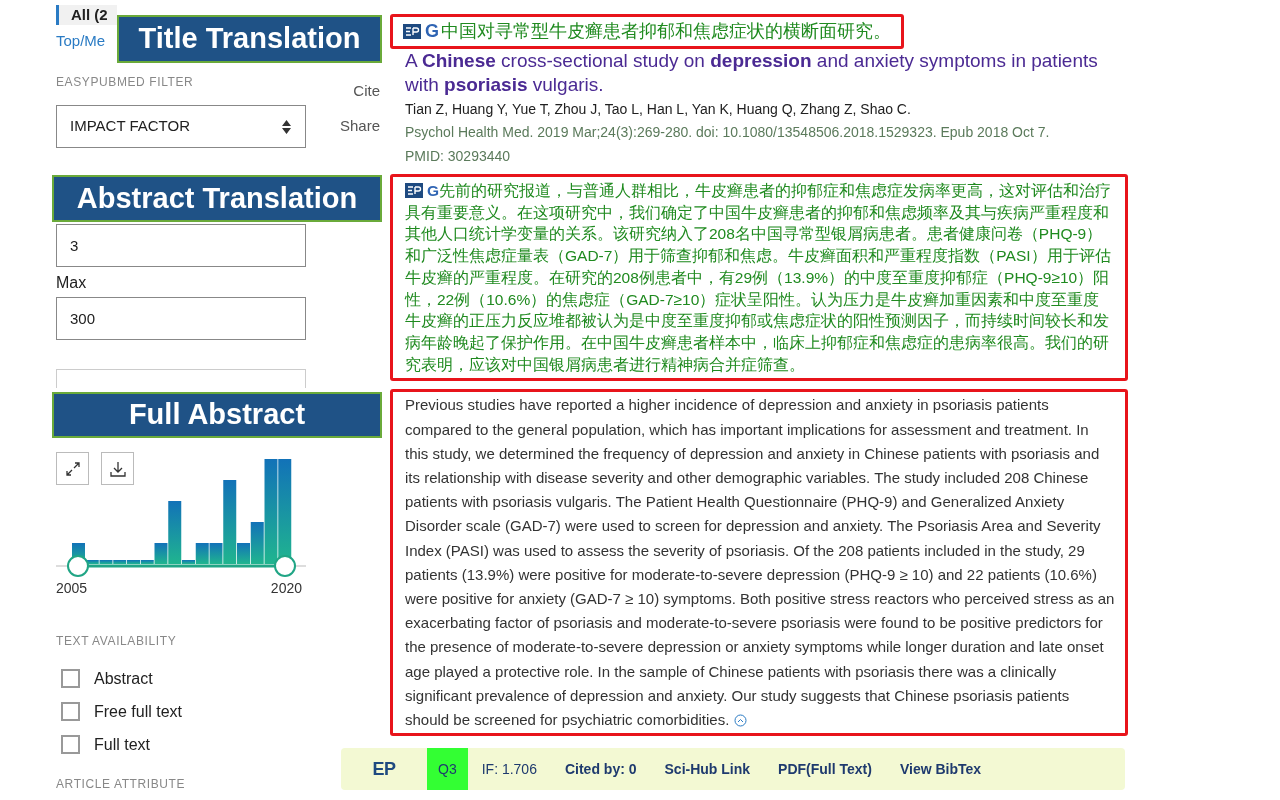 This screenshot has width=1280, height=800. Describe the element at coordinates (825, 769) in the screenshot. I see `toolbar-link: PDF(Full Text)` at that location.